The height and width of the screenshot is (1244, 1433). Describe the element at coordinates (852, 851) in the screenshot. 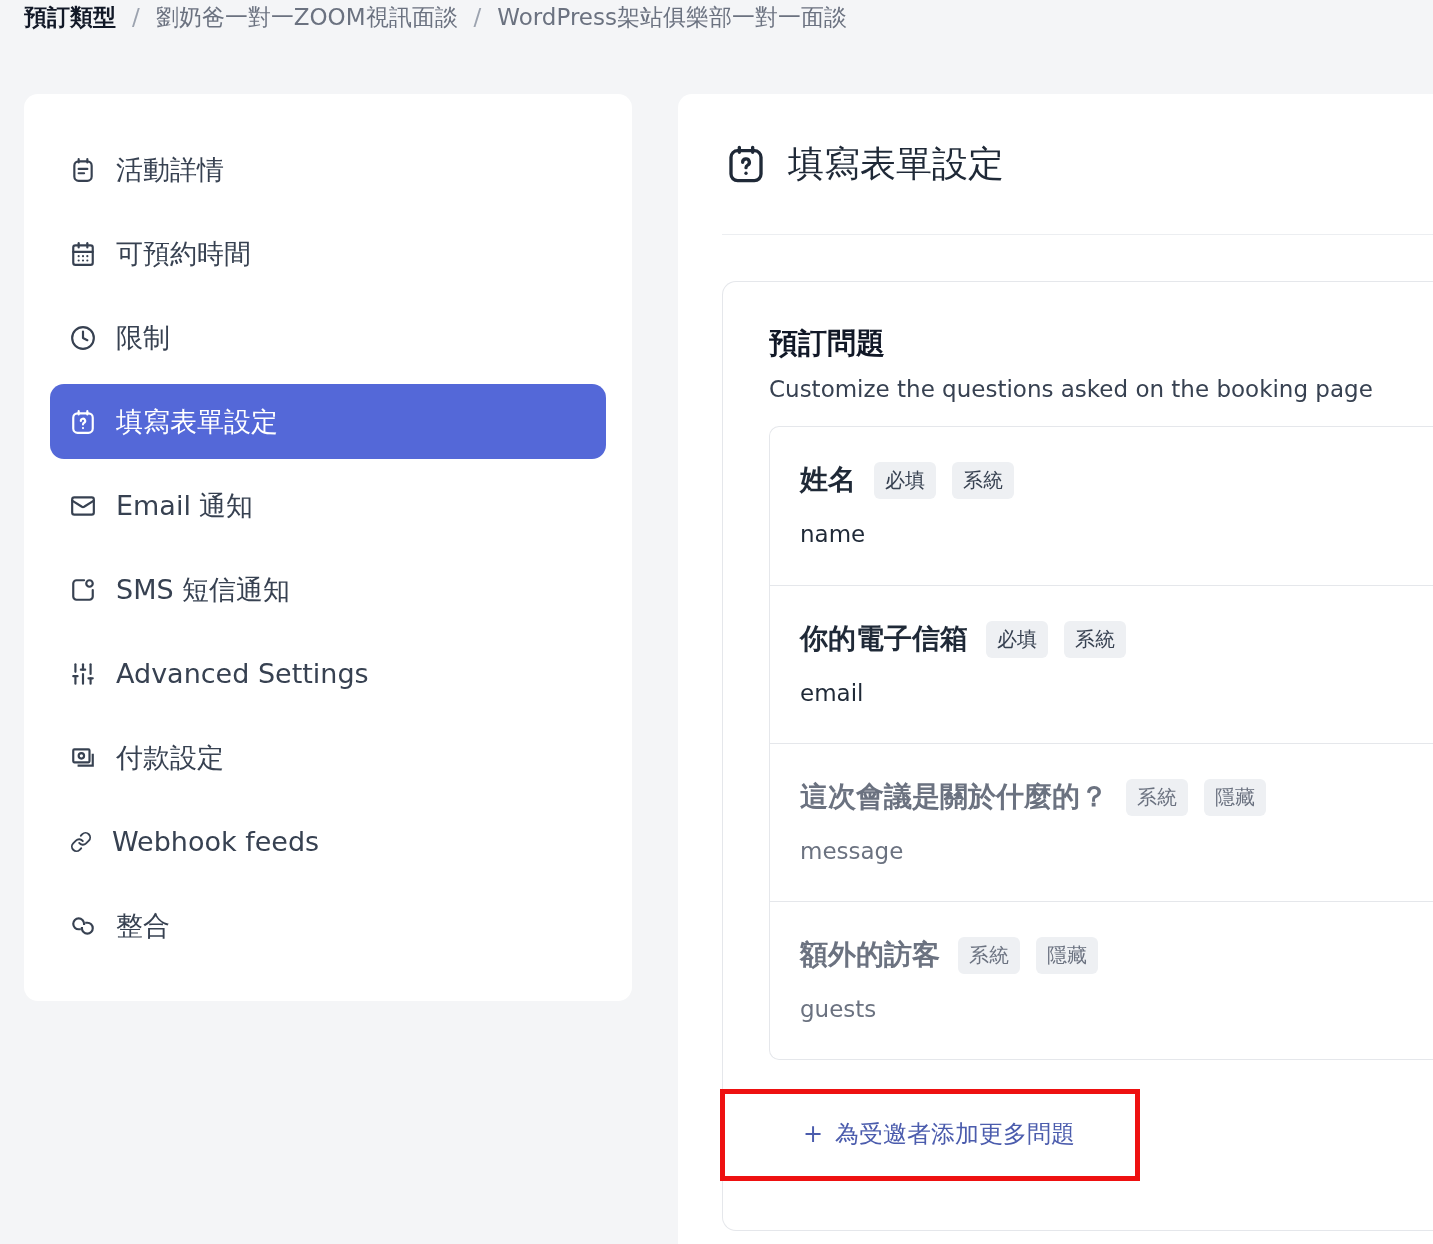

I see `field-identifier: message` at that location.